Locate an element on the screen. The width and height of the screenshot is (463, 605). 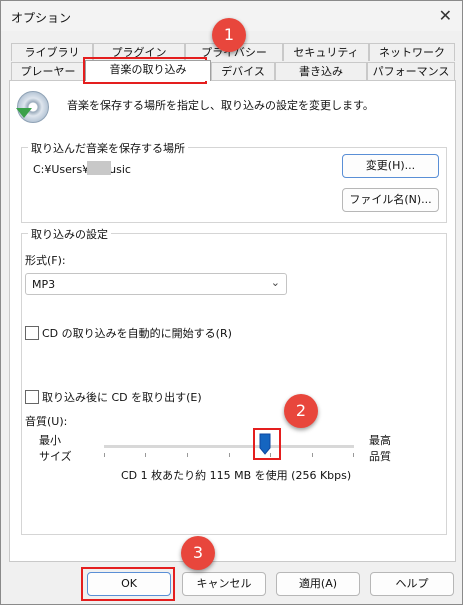
help-button: ヘルプ is located at coordinates (412, 584).